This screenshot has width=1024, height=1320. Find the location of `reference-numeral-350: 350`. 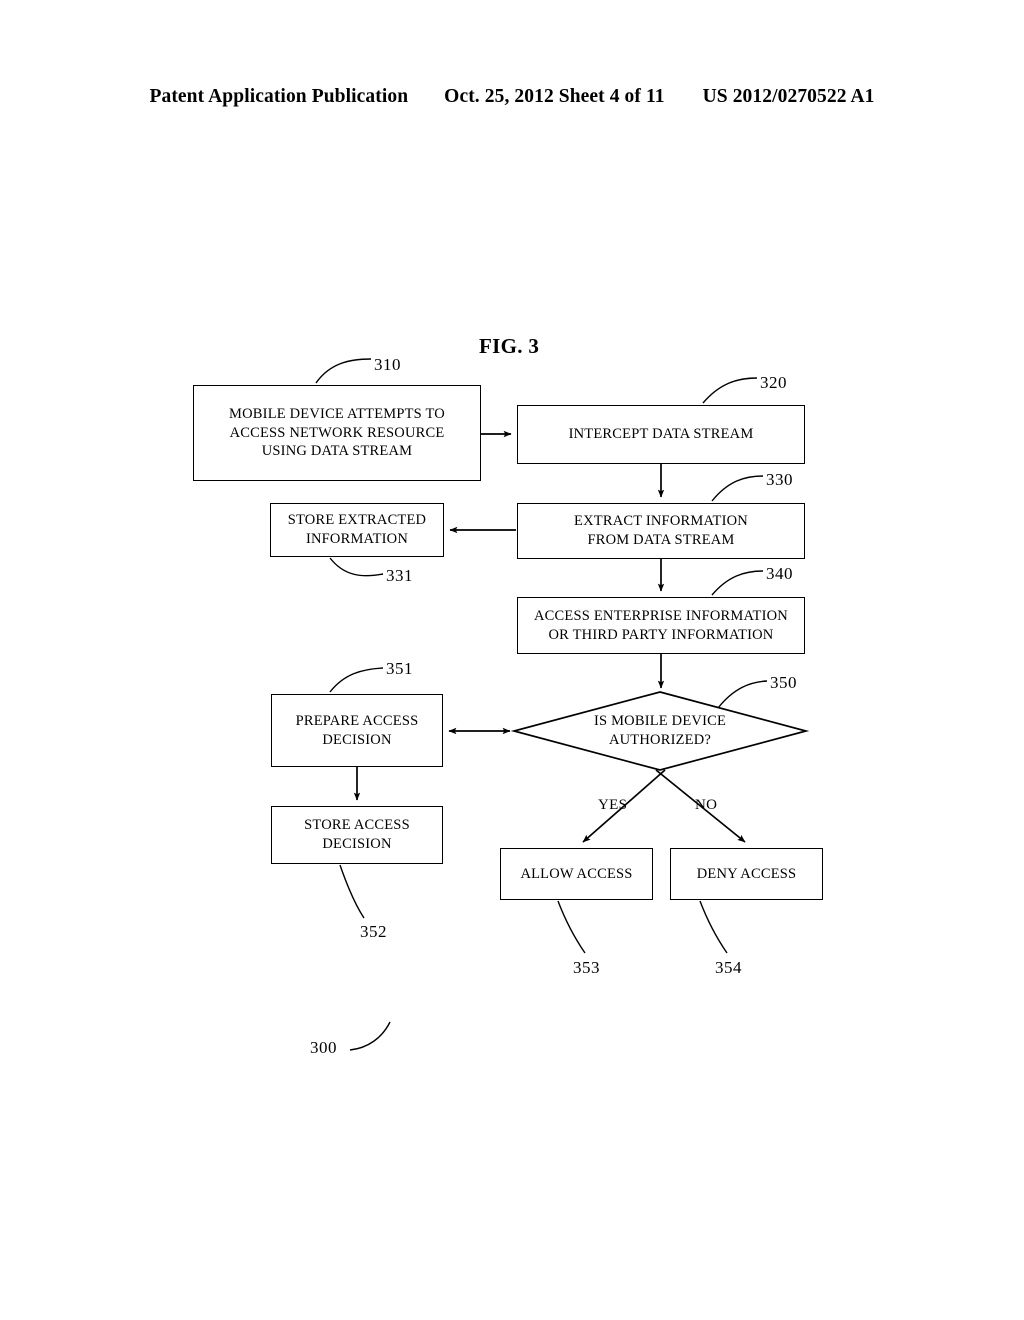

reference-numeral-350: 350 is located at coordinates (783, 682).